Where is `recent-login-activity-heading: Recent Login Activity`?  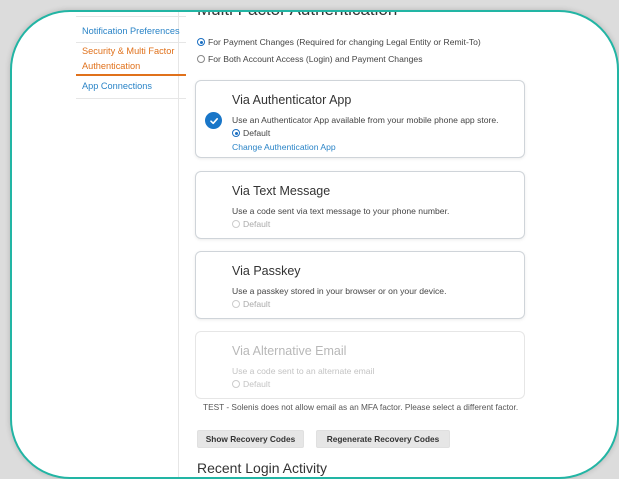
recent-login-activity-heading: Recent Login Activity is located at coordinates (262, 468).